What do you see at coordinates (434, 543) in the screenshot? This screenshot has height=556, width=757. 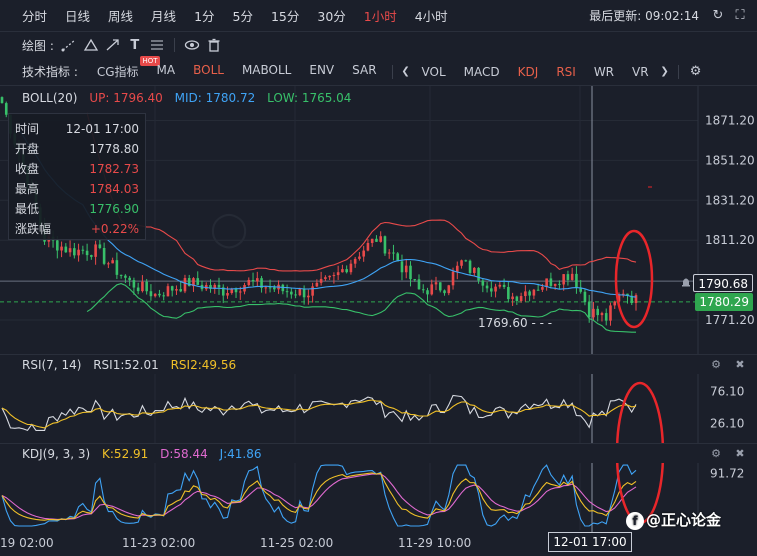 I see `time-axis-label: 11-29 10:00` at bounding box center [434, 543].